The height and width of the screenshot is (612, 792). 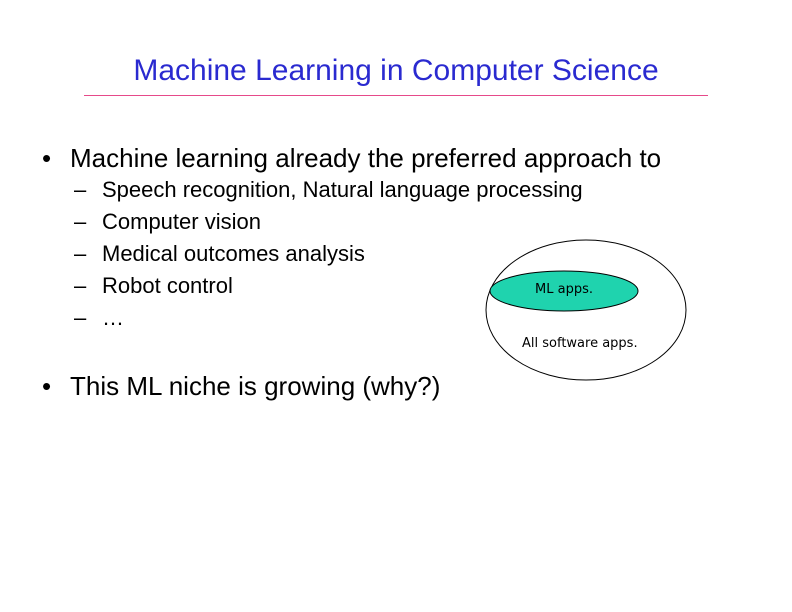 I want to click on slide-title: Machine Learning in Computer Science, so click(x=396, y=70).